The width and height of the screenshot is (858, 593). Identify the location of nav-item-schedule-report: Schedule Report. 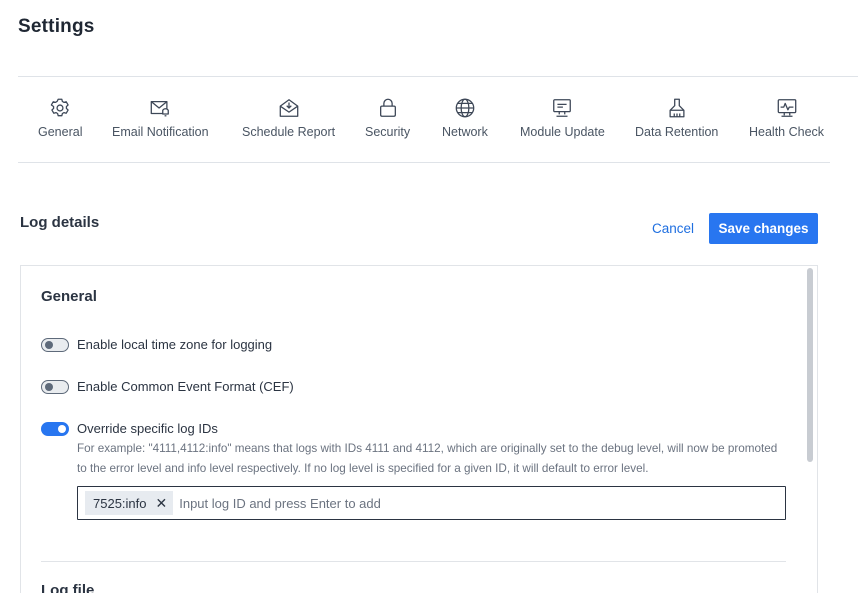
(288, 118).